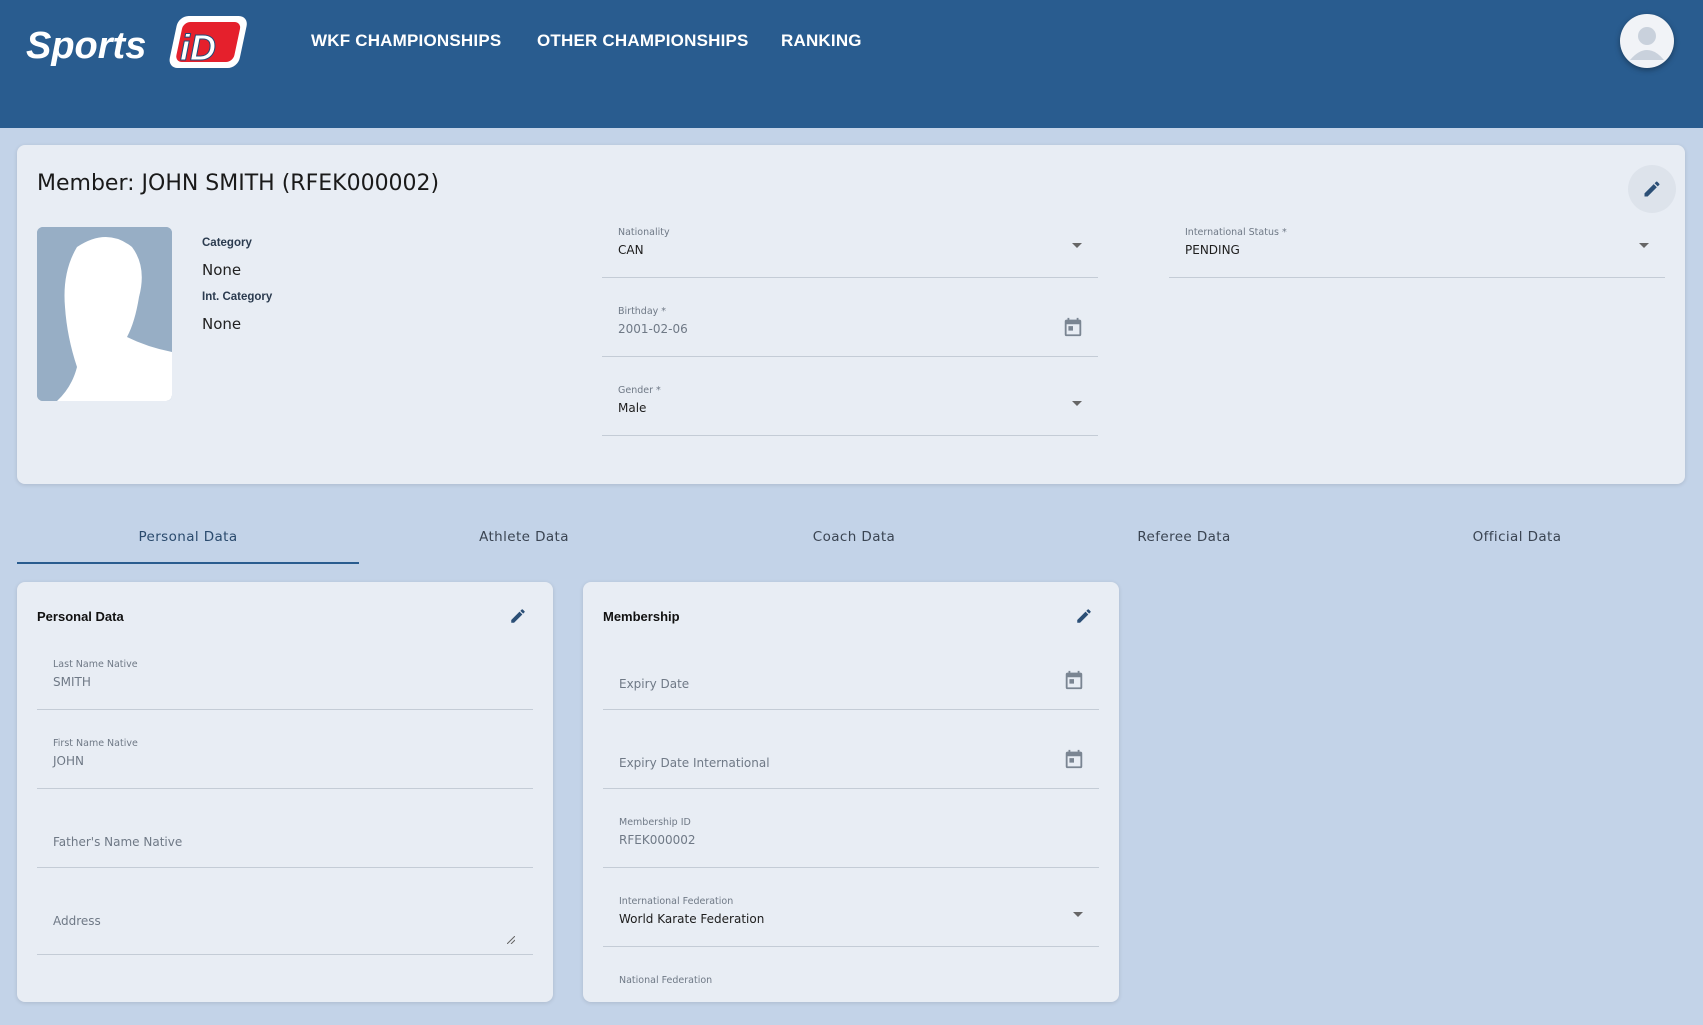  What do you see at coordinates (1236, 232) in the screenshot?
I see `international-status-label: International Status *` at bounding box center [1236, 232].